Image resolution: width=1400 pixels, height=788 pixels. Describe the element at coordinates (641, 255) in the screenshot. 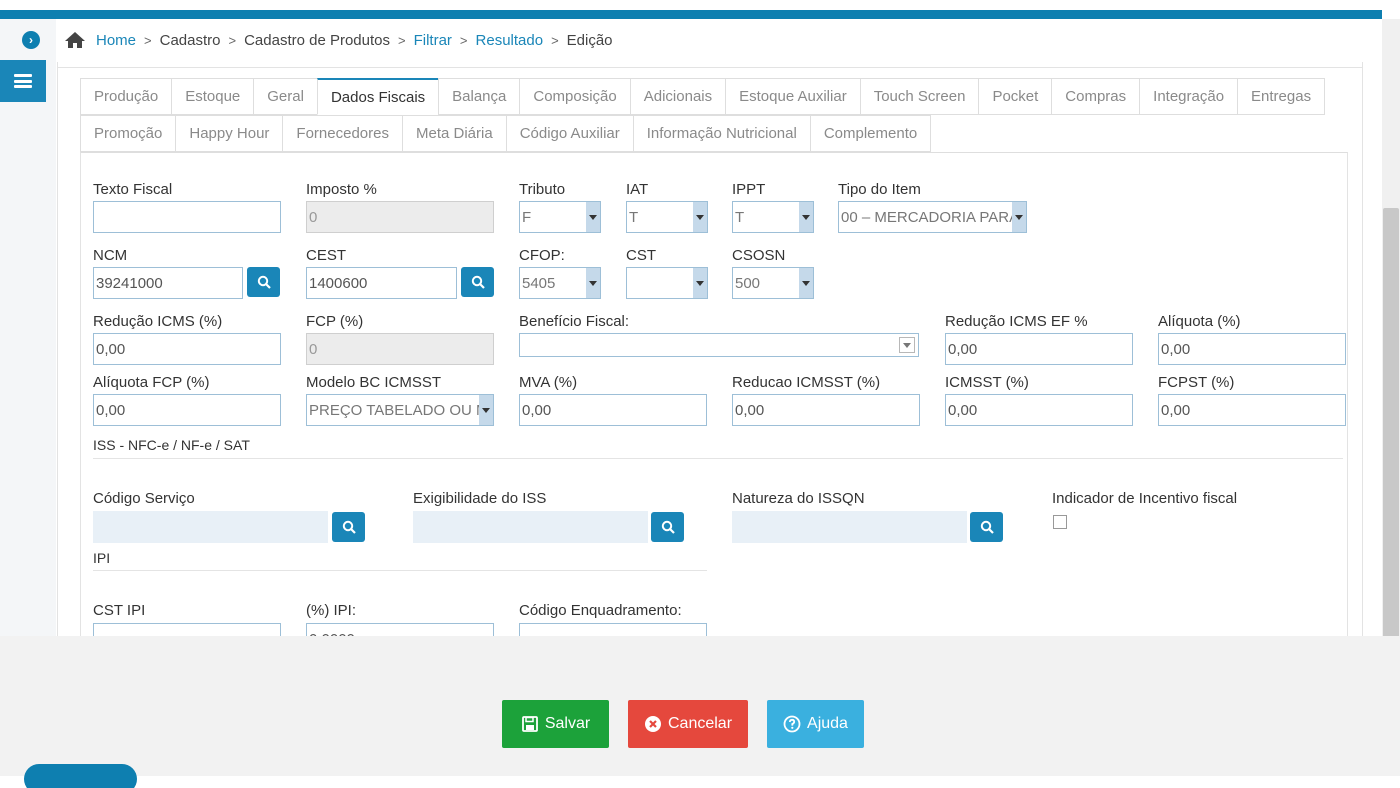

I see `cst-label: CST` at that location.